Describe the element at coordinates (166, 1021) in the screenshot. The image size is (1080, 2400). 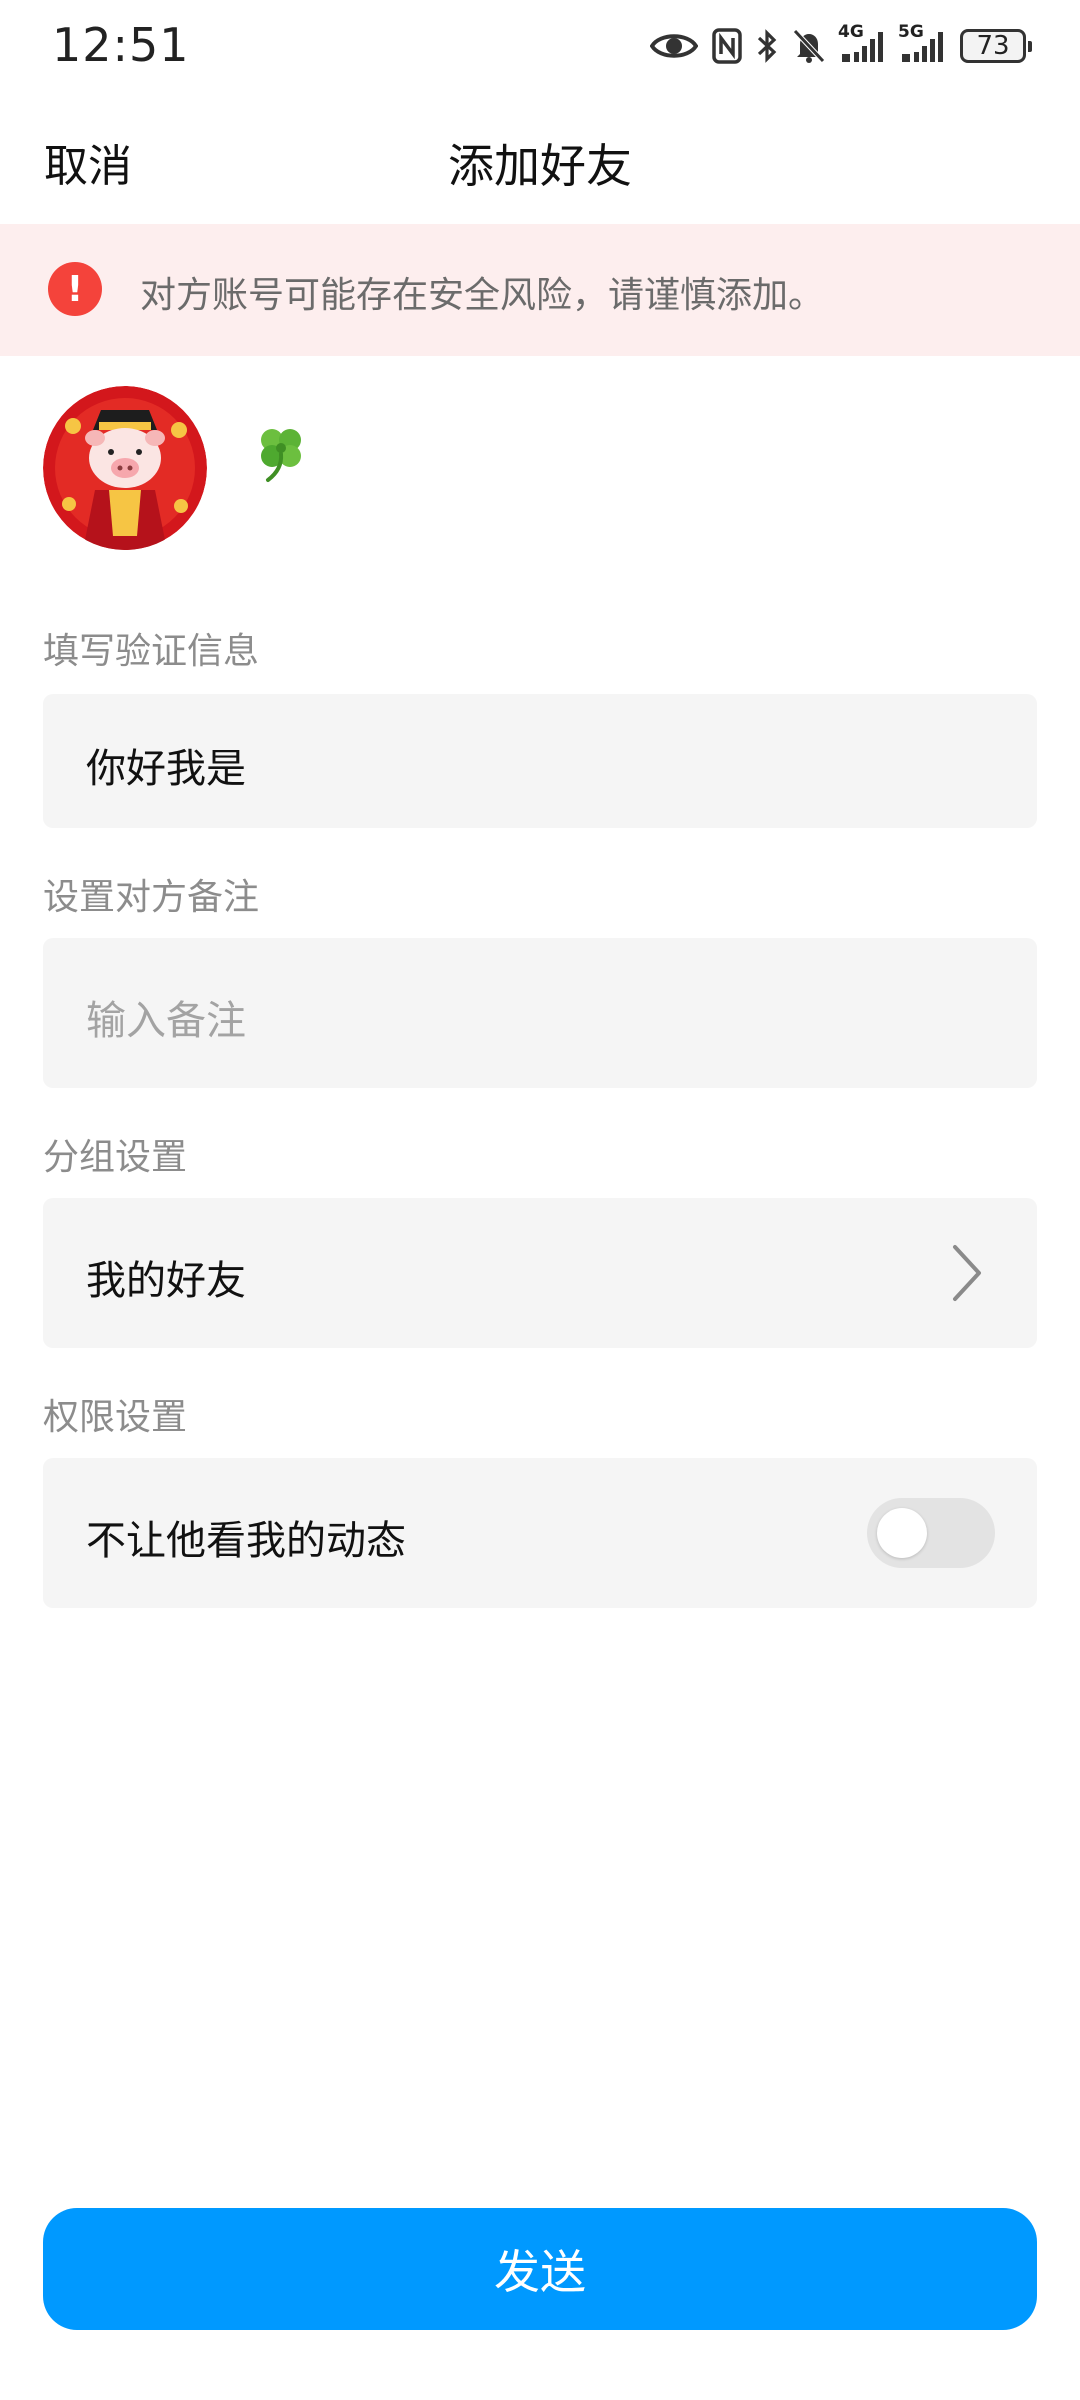
I see `remark-placeholder: 输入备注` at that location.